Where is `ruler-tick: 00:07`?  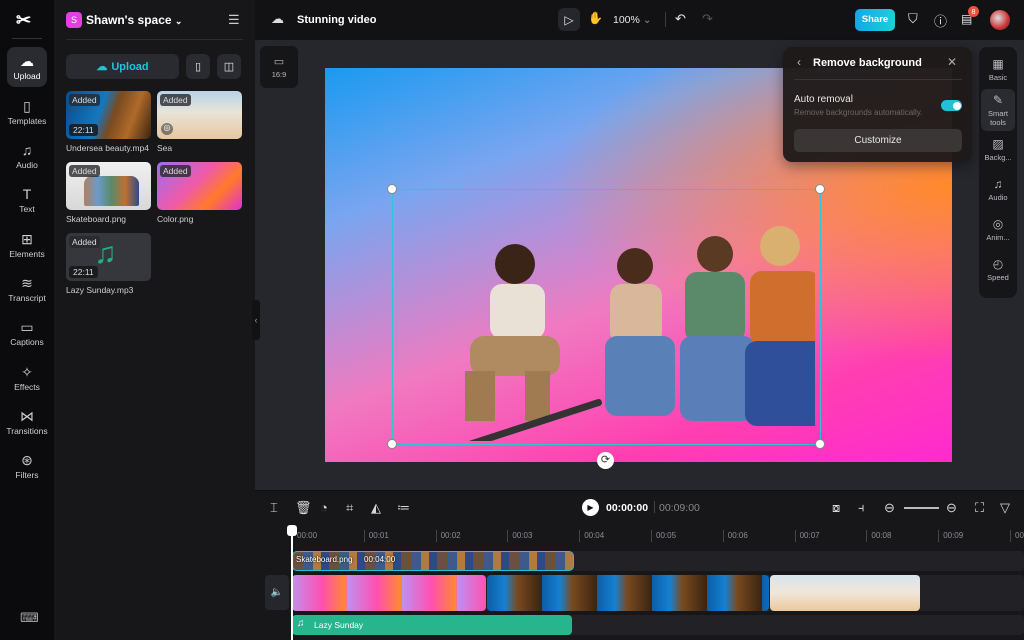 ruler-tick: 00:07 is located at coordinates (807, 536).